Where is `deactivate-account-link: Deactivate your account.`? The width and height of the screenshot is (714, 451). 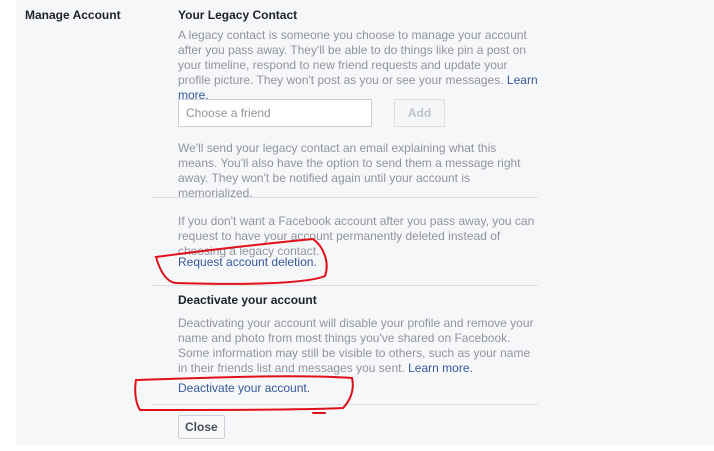 deactivate-account-link: Deactivate your account. is located at coordinates (244, 388).